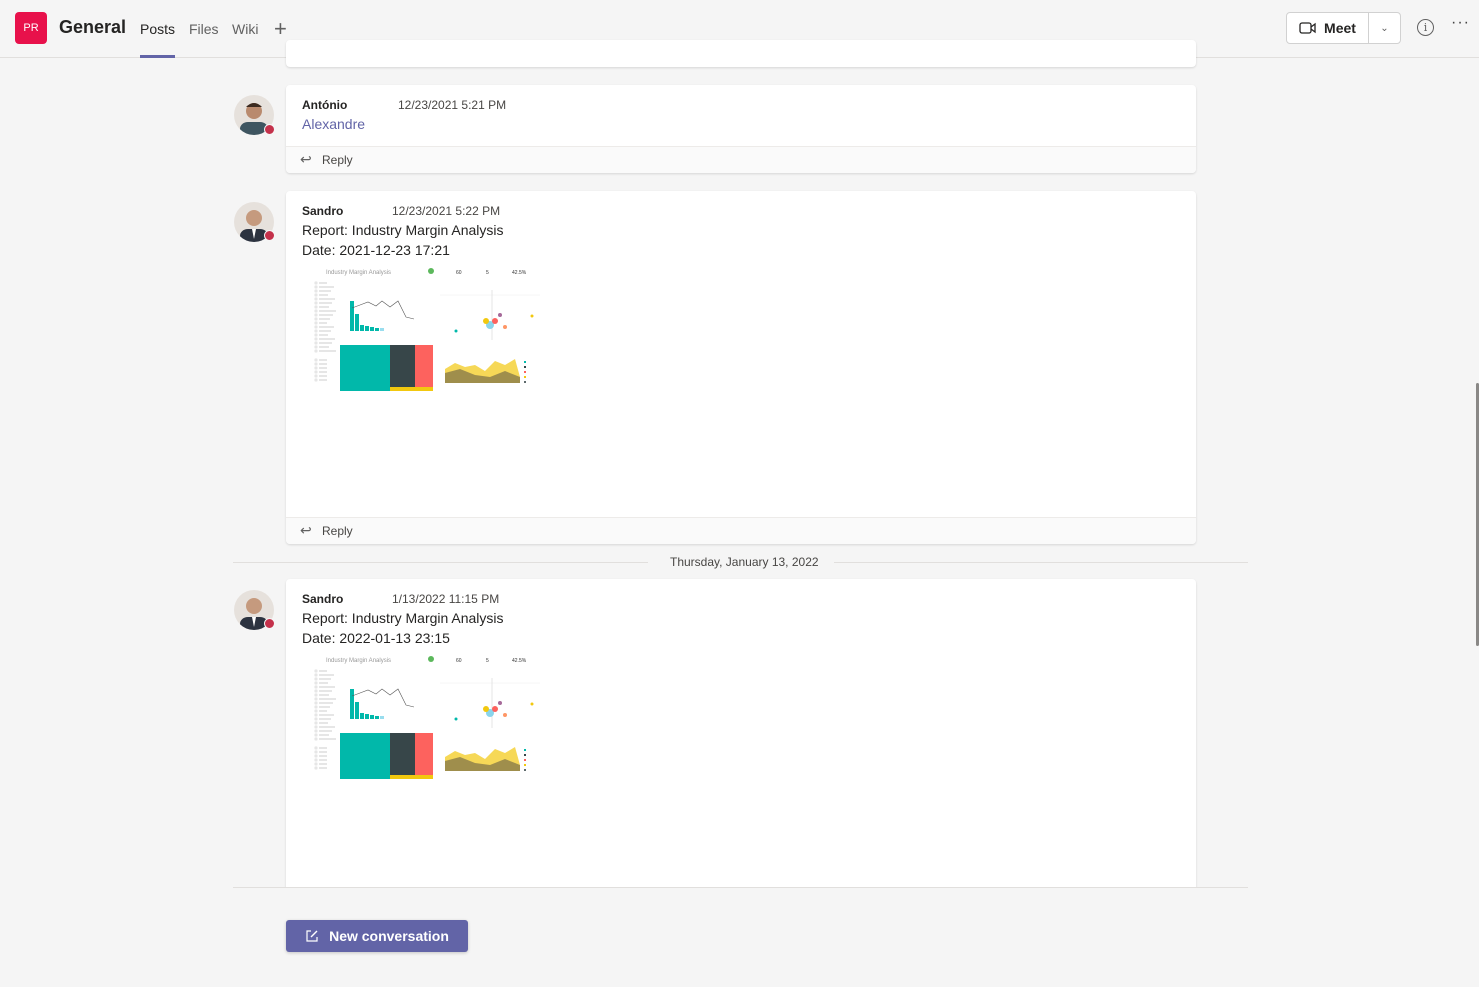 This screenshot has width=1479, height=987. I want to click on info-icon: i, so click(1425, 27).